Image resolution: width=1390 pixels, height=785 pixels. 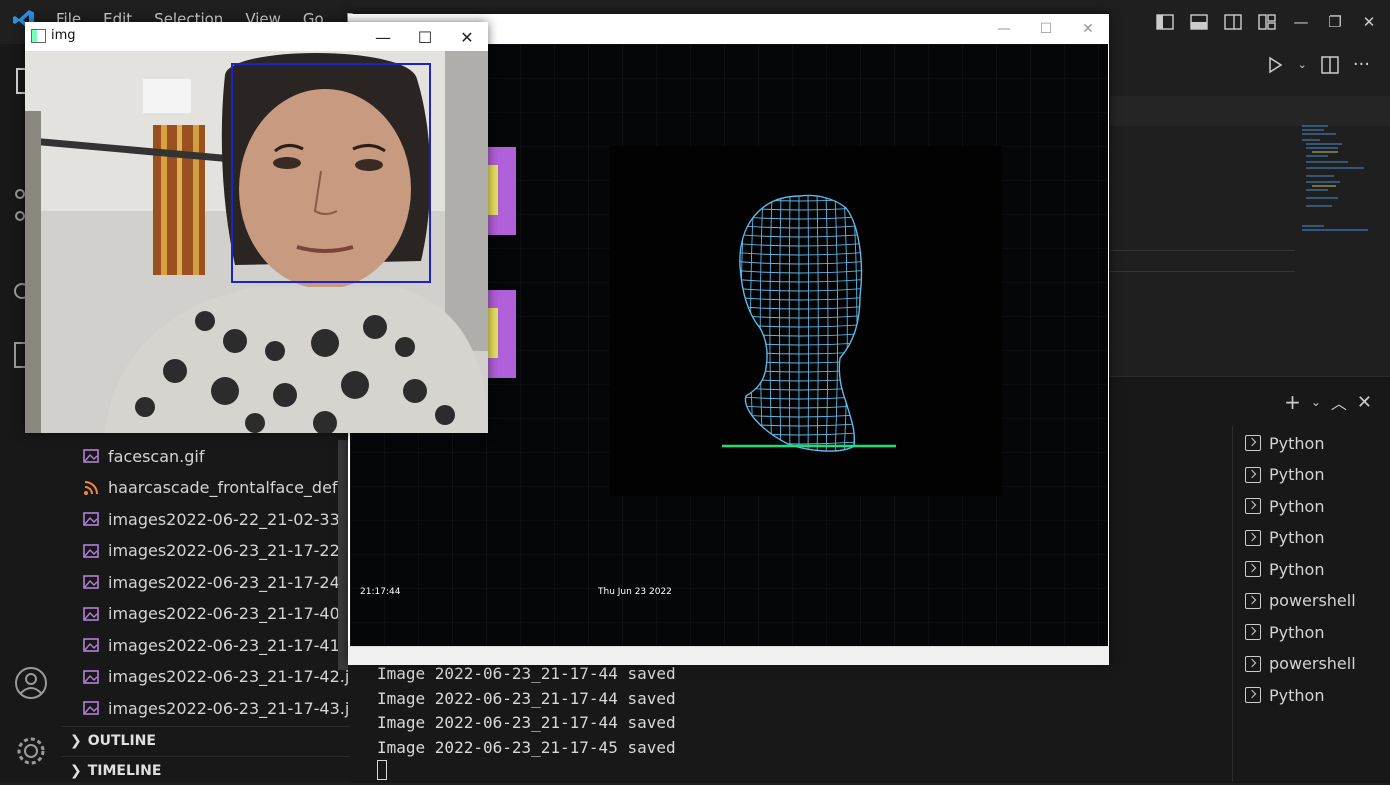 I want to click on facescan-maximize-button: ☐, so click(x=1046, y=29).